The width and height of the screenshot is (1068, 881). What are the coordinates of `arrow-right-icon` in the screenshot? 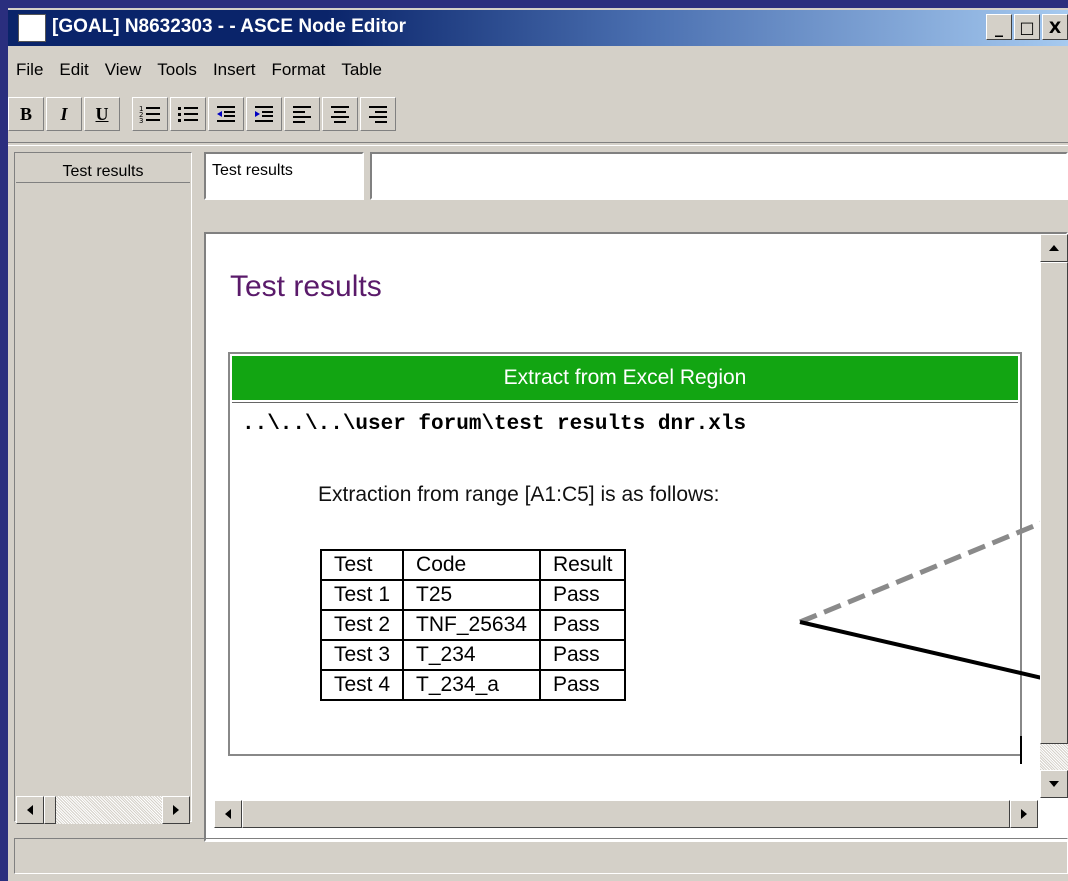 It's located at (1024, 814).